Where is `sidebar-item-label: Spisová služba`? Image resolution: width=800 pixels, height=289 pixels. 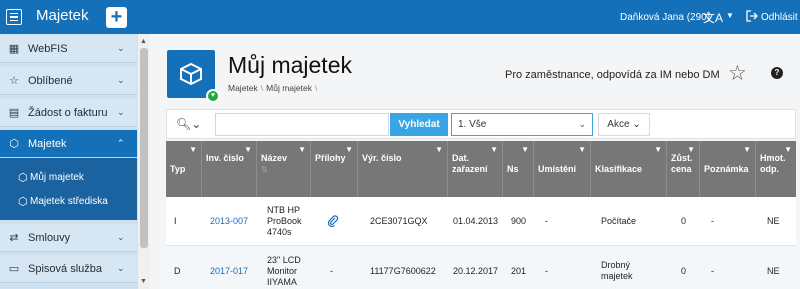
sidebar-item-label: Spisová služba is located at coordinates (65, 268).